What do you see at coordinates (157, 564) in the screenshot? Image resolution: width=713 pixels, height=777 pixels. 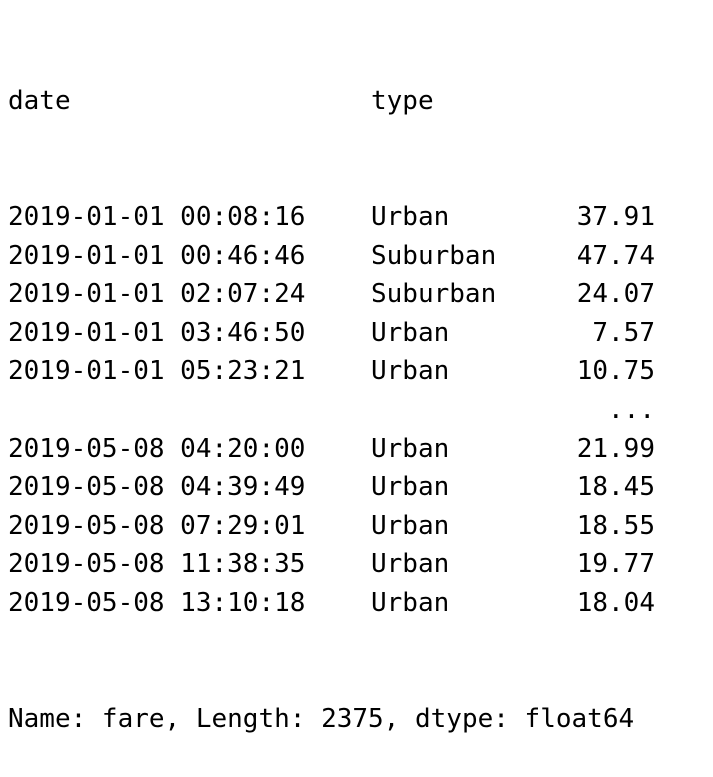 I see `row-date: 2019-05-08 11:38:35` at bounding box center [157, 564].